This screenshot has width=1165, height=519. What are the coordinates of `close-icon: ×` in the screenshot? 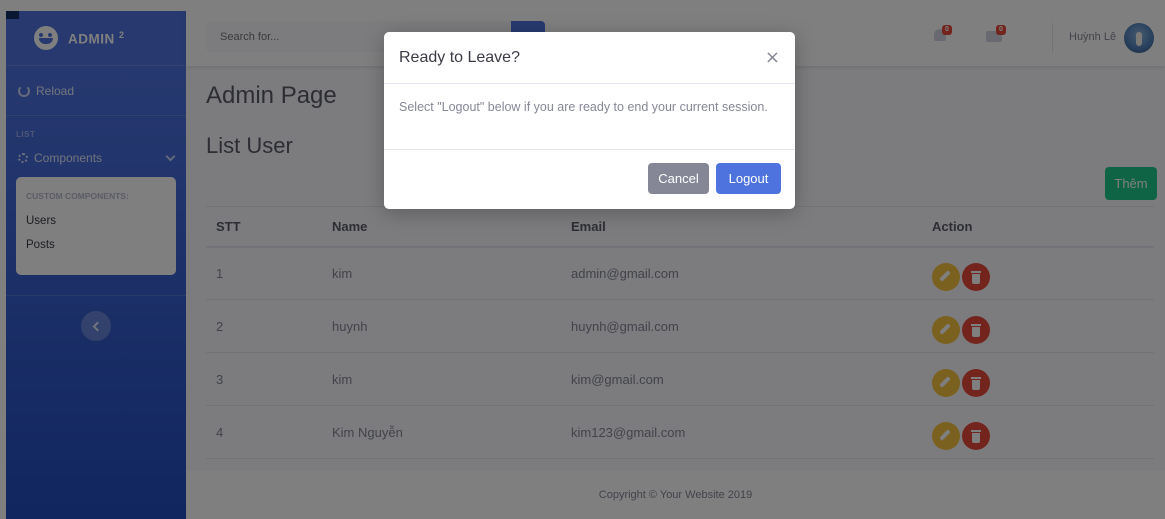 It's located at (772, 57).